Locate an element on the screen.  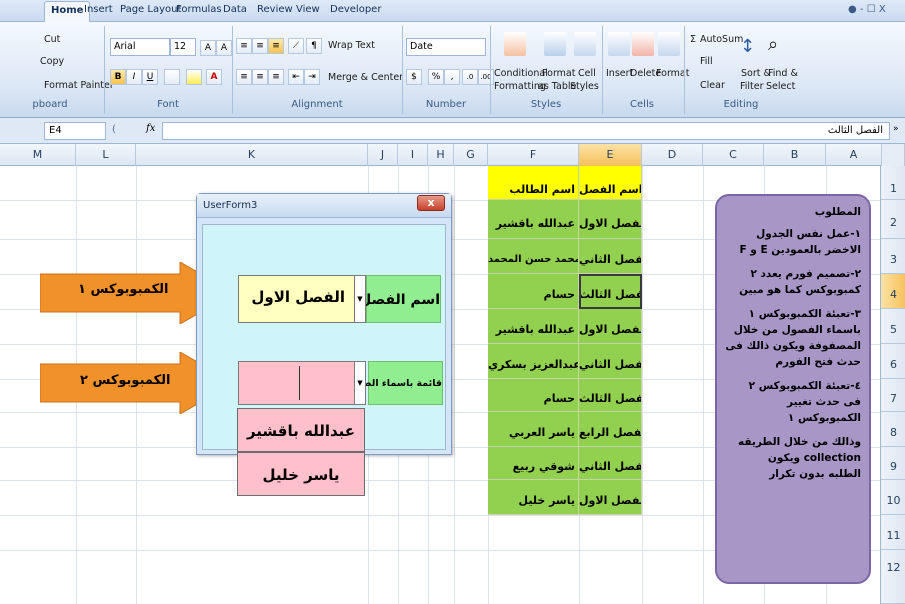
row-header-6: 6 is located at coordinates (893, 361).